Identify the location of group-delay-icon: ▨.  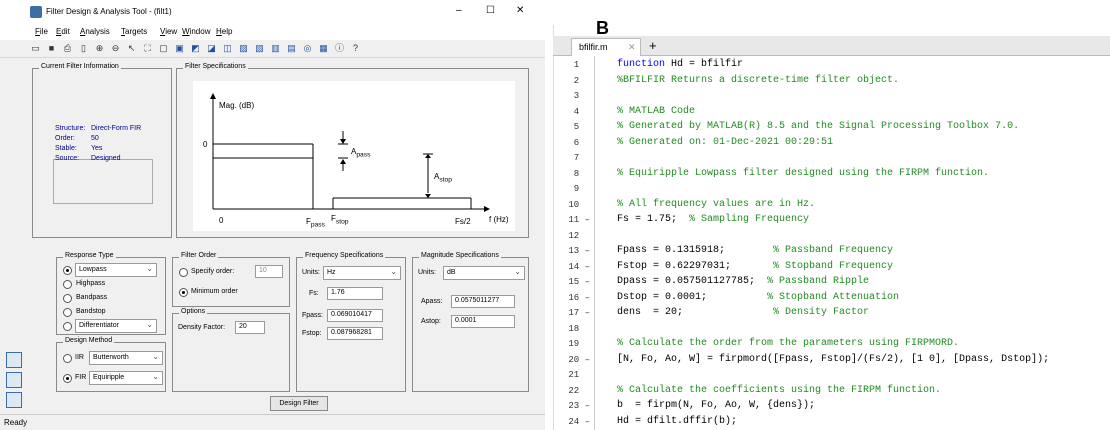
(243, 48).